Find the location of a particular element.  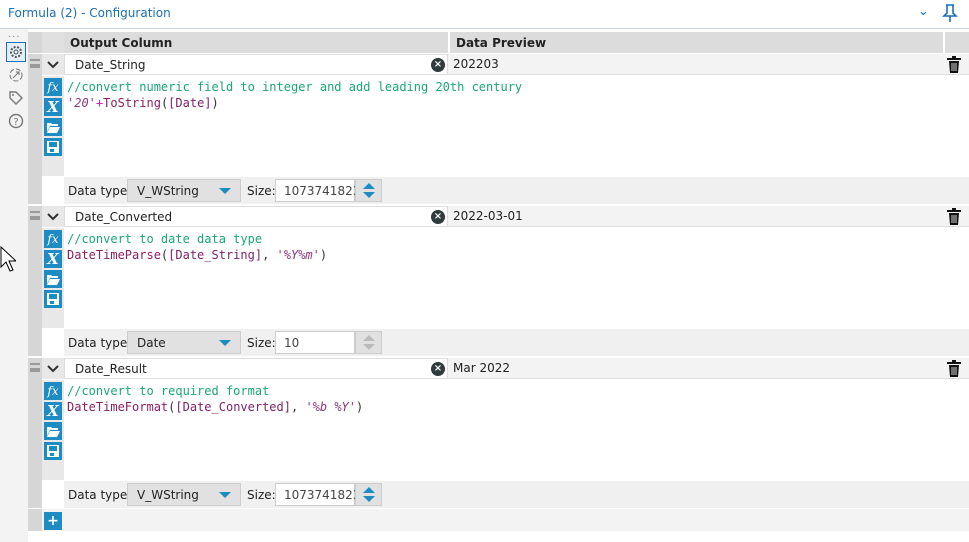

code-token-str: '20' is located at coordinates (81, 103).